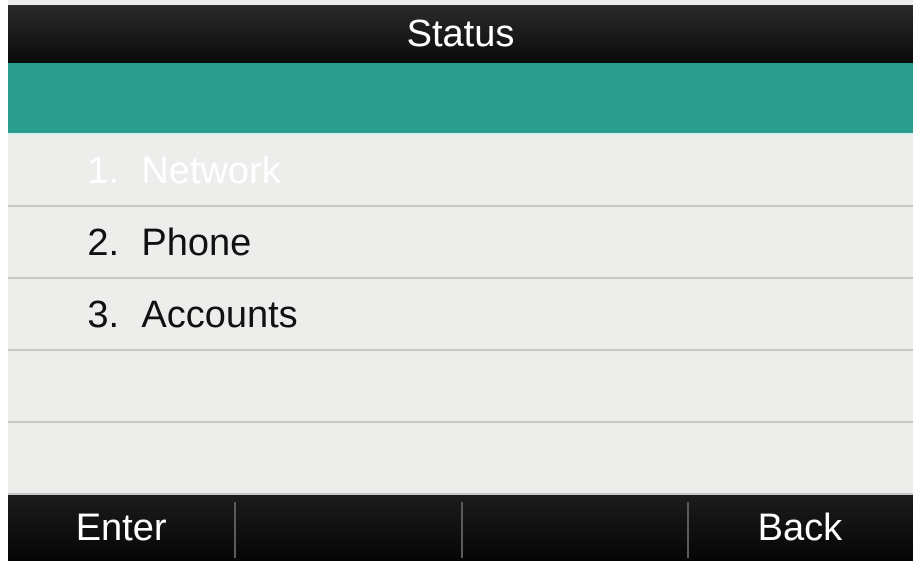  What do you see at coordinates (103, 315) in the screenshot?
I see `menu-item-number: 3.` at bounding box center [103, 315].